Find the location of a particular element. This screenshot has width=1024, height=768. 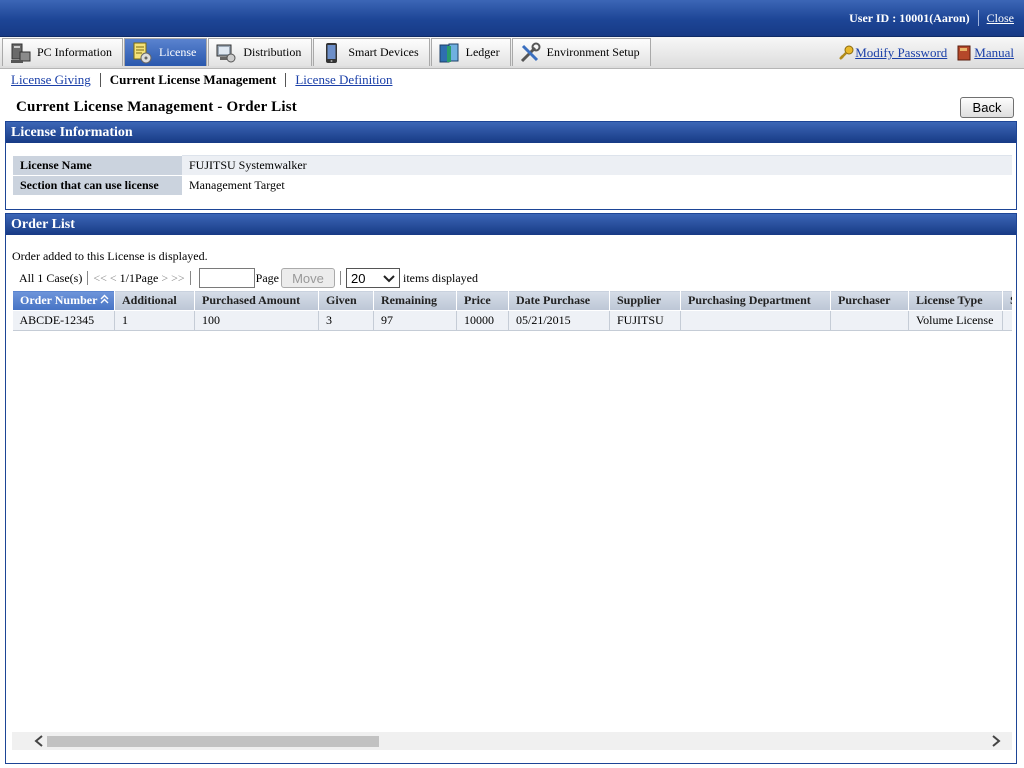

ledger-icon is located at coordinates (449, 53).